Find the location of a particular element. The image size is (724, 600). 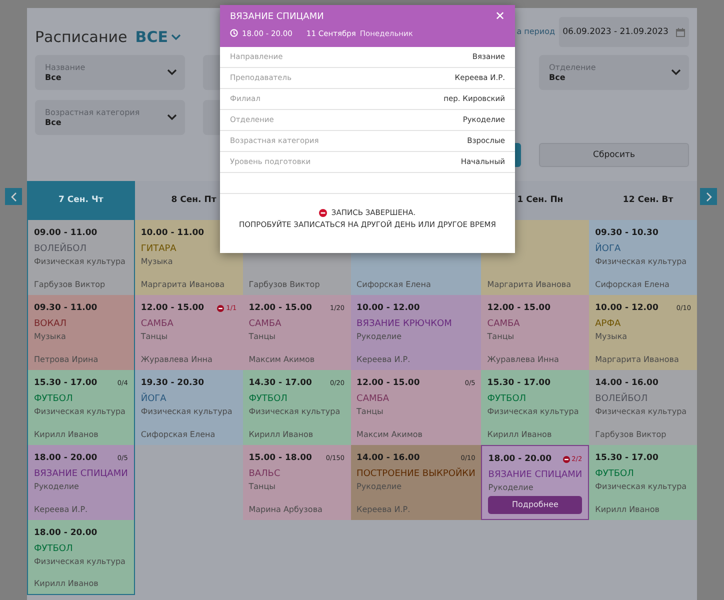

class-time: 09.00 - 11.00 is located at coordinates (66, 233).